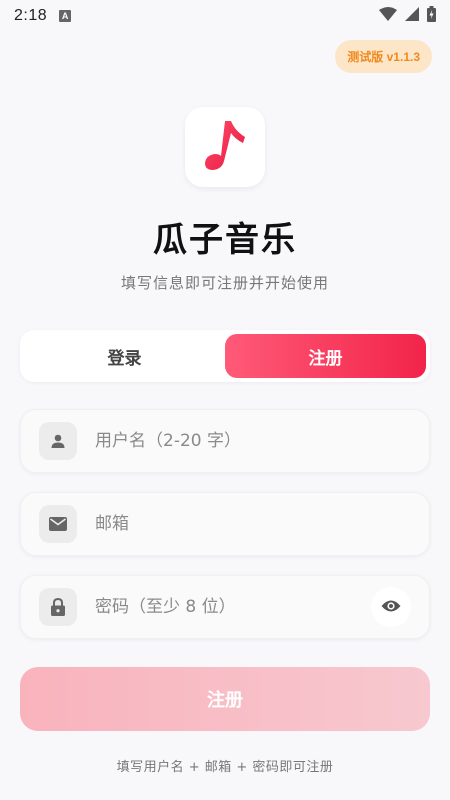 The width and height of the screenshot is (450, 800). I want to click on toggle-password-visibility-button, so click(391, 607).